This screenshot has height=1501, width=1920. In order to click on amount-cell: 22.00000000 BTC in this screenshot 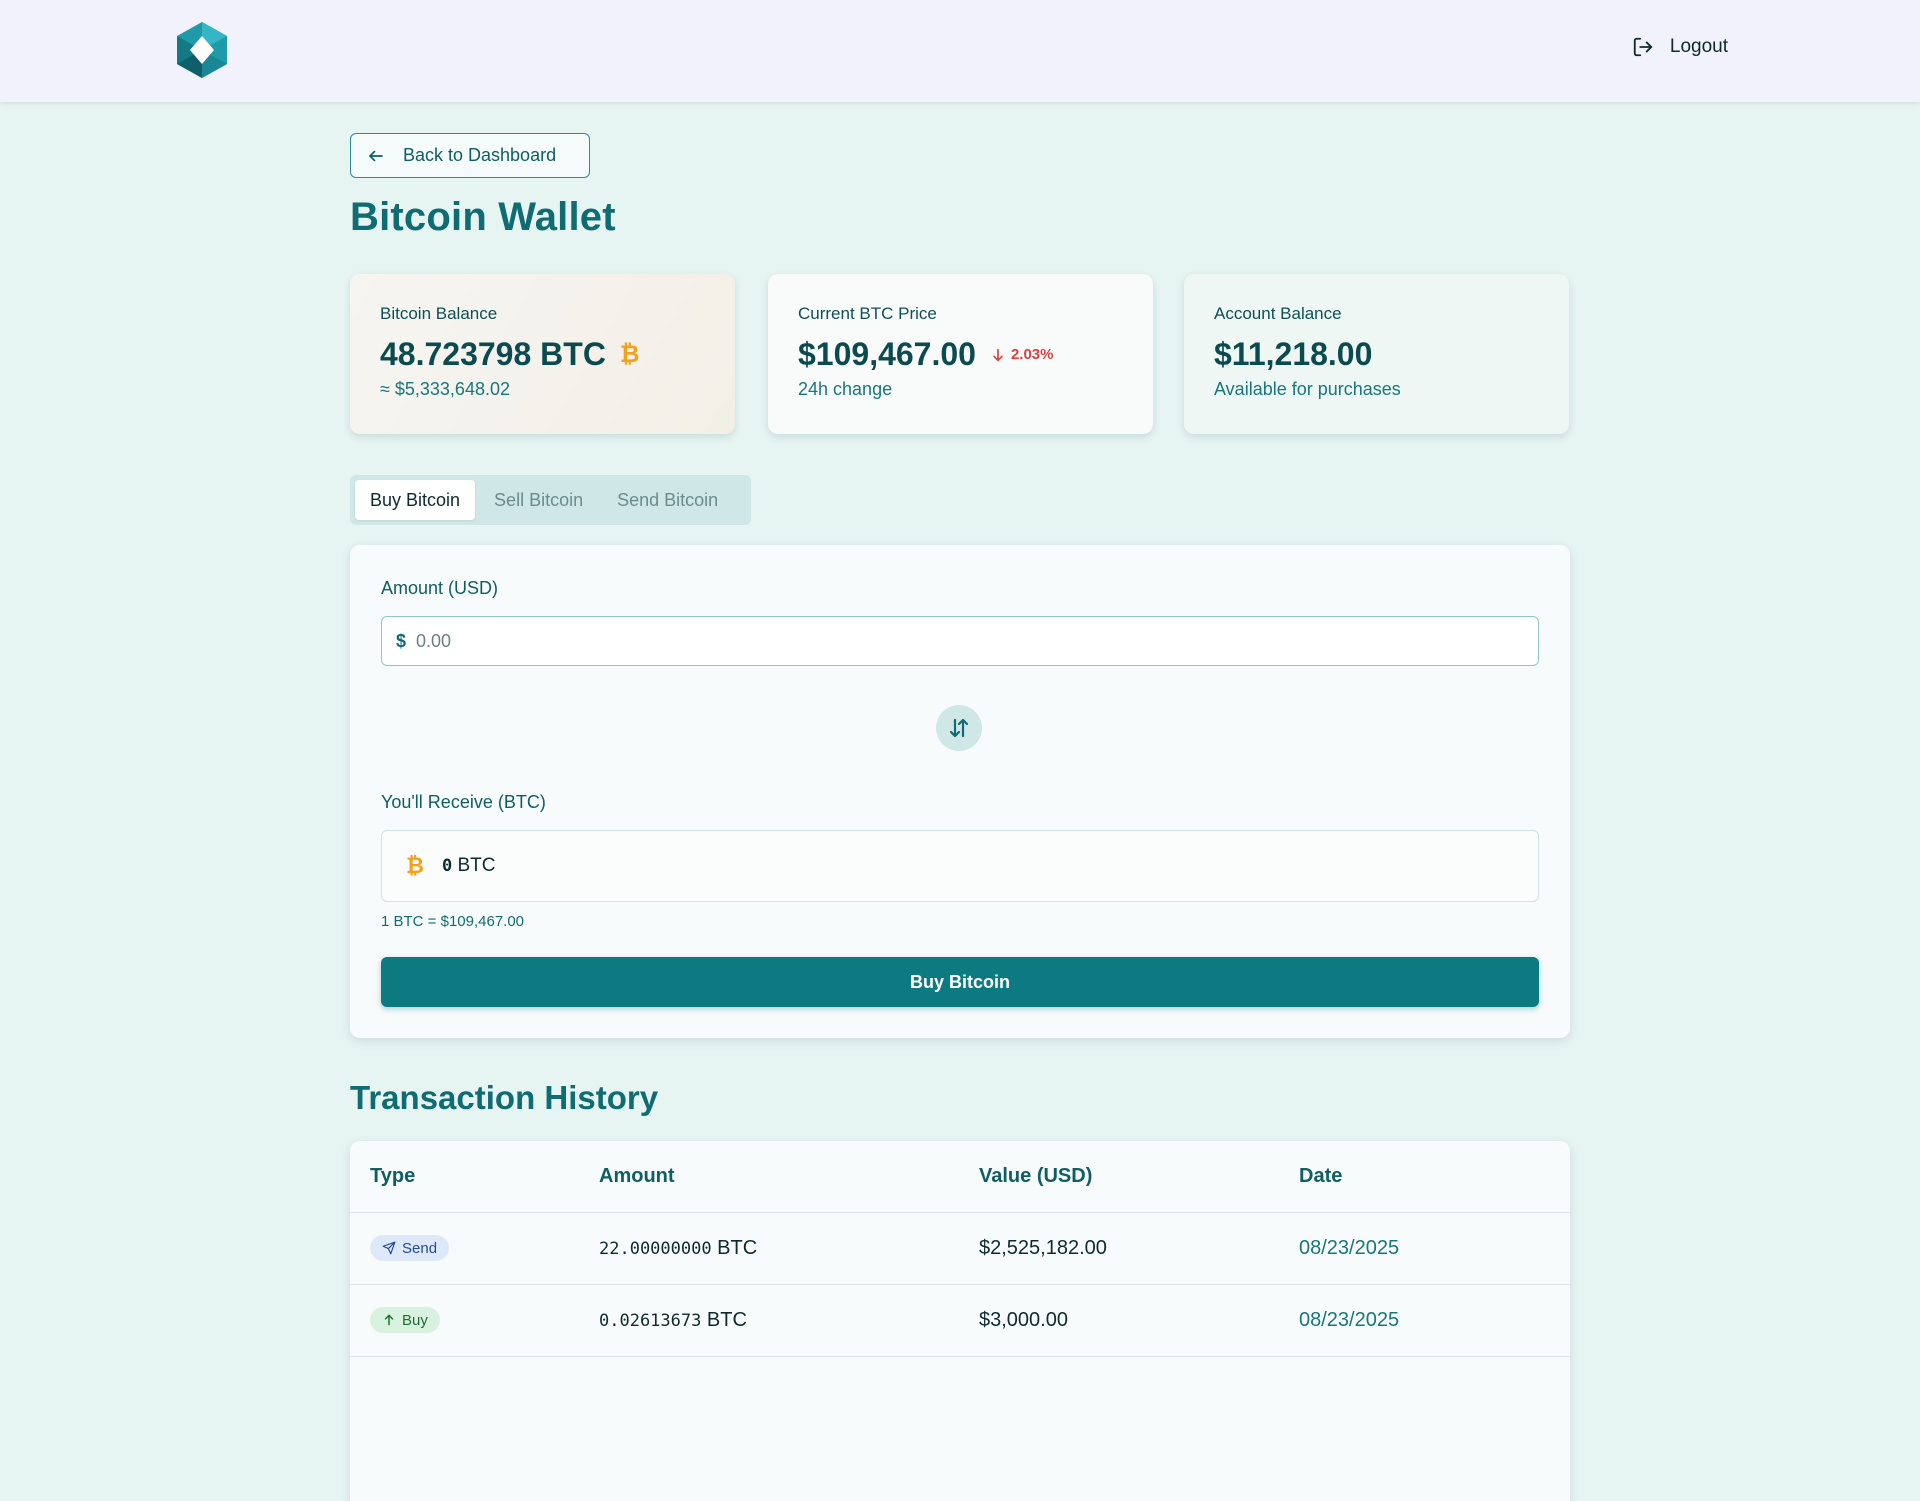, I will do `click(678, 1248)`.